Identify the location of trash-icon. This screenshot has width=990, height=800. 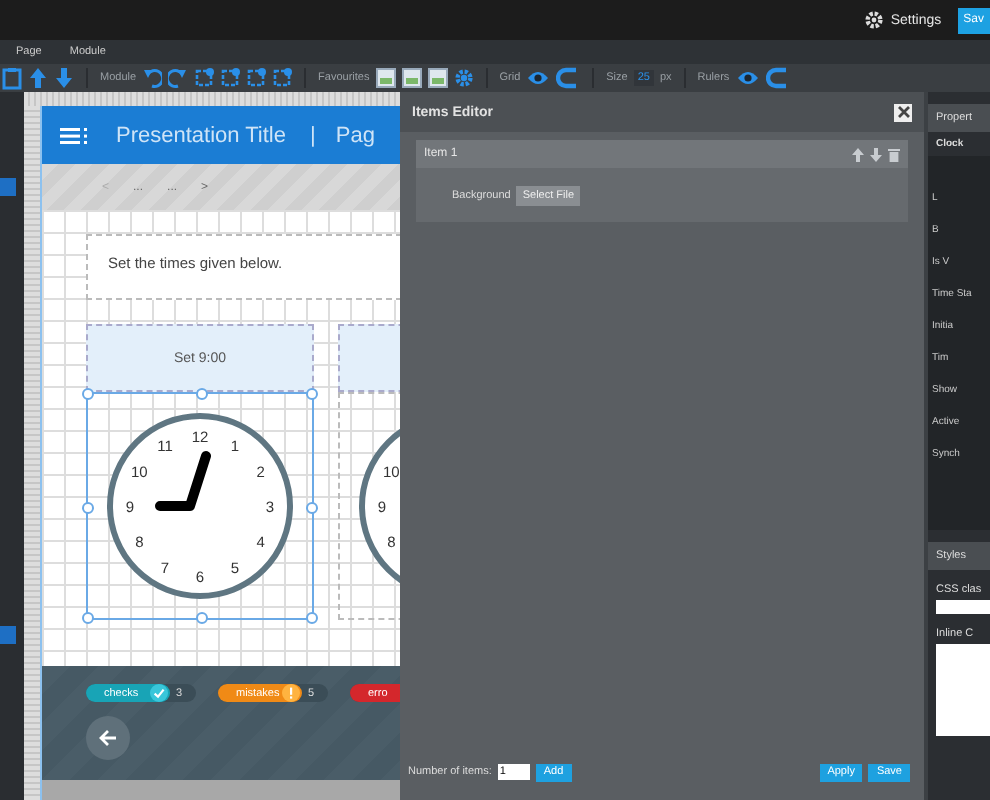
(894, 154).